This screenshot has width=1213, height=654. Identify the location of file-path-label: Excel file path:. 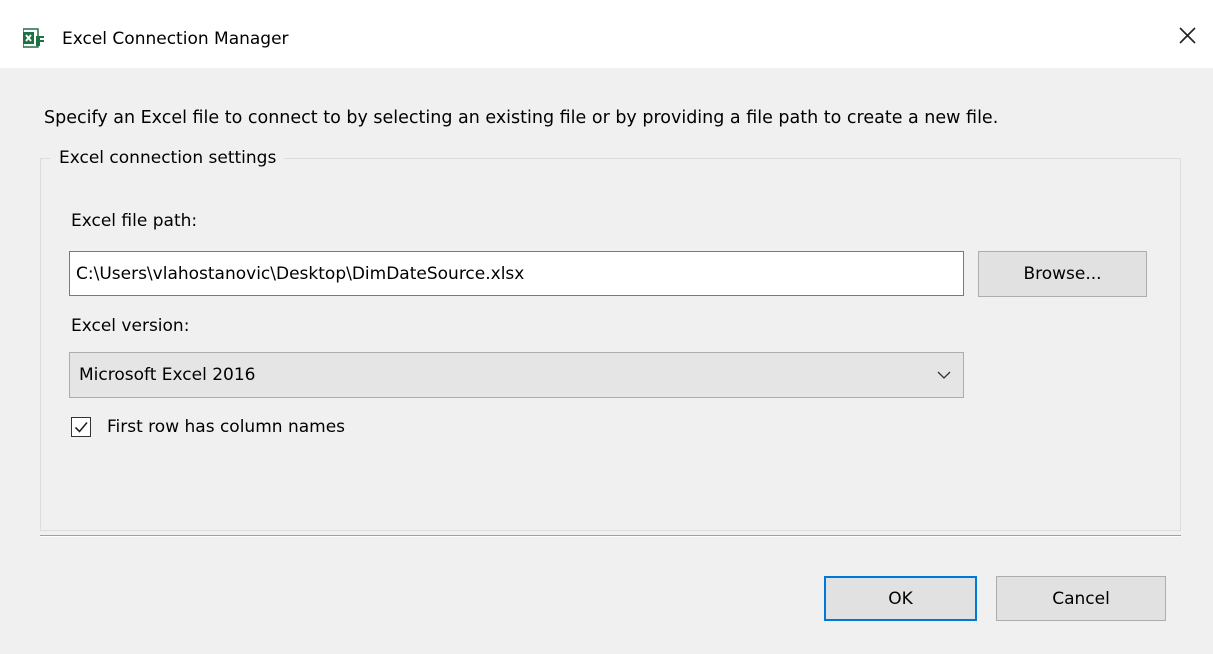
(134, 221).